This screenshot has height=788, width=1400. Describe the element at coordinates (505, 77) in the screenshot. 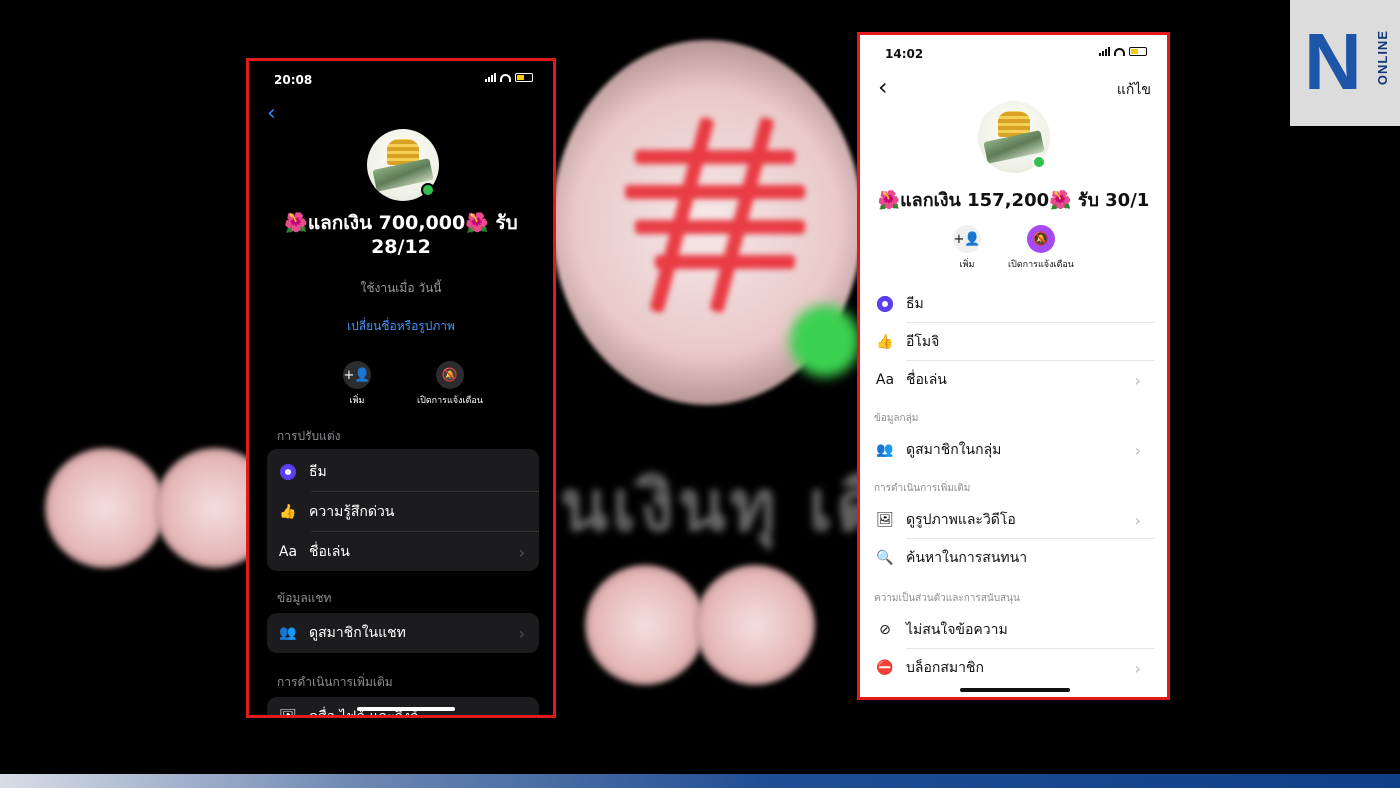

I see `wifi-icon` at that location.